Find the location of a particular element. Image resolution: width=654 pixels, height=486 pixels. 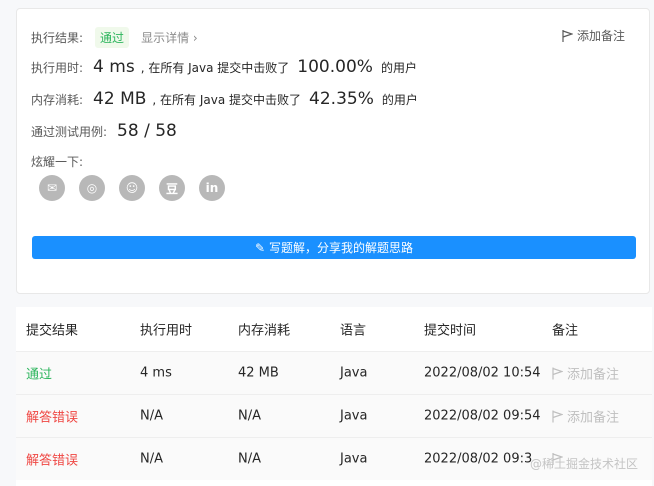

write-solution-button: ✎ 写题解，分享我的解题思路 is located at coordinates (334, 247).